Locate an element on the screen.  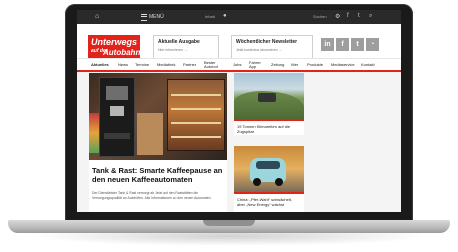
nav-item-partner: Partner is located at coordinates (189, 64).